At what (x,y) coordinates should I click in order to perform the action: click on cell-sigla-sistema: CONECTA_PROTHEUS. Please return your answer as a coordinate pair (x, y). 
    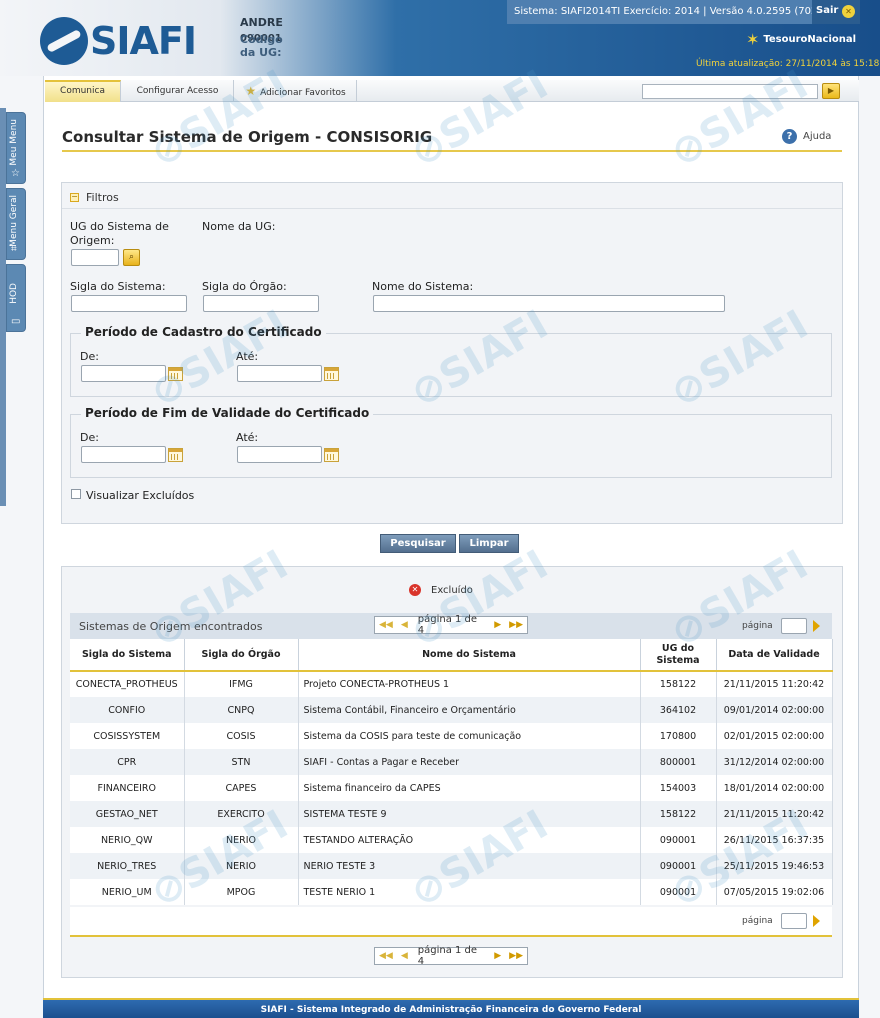
    Looking at the image, I should click on (127, 684).